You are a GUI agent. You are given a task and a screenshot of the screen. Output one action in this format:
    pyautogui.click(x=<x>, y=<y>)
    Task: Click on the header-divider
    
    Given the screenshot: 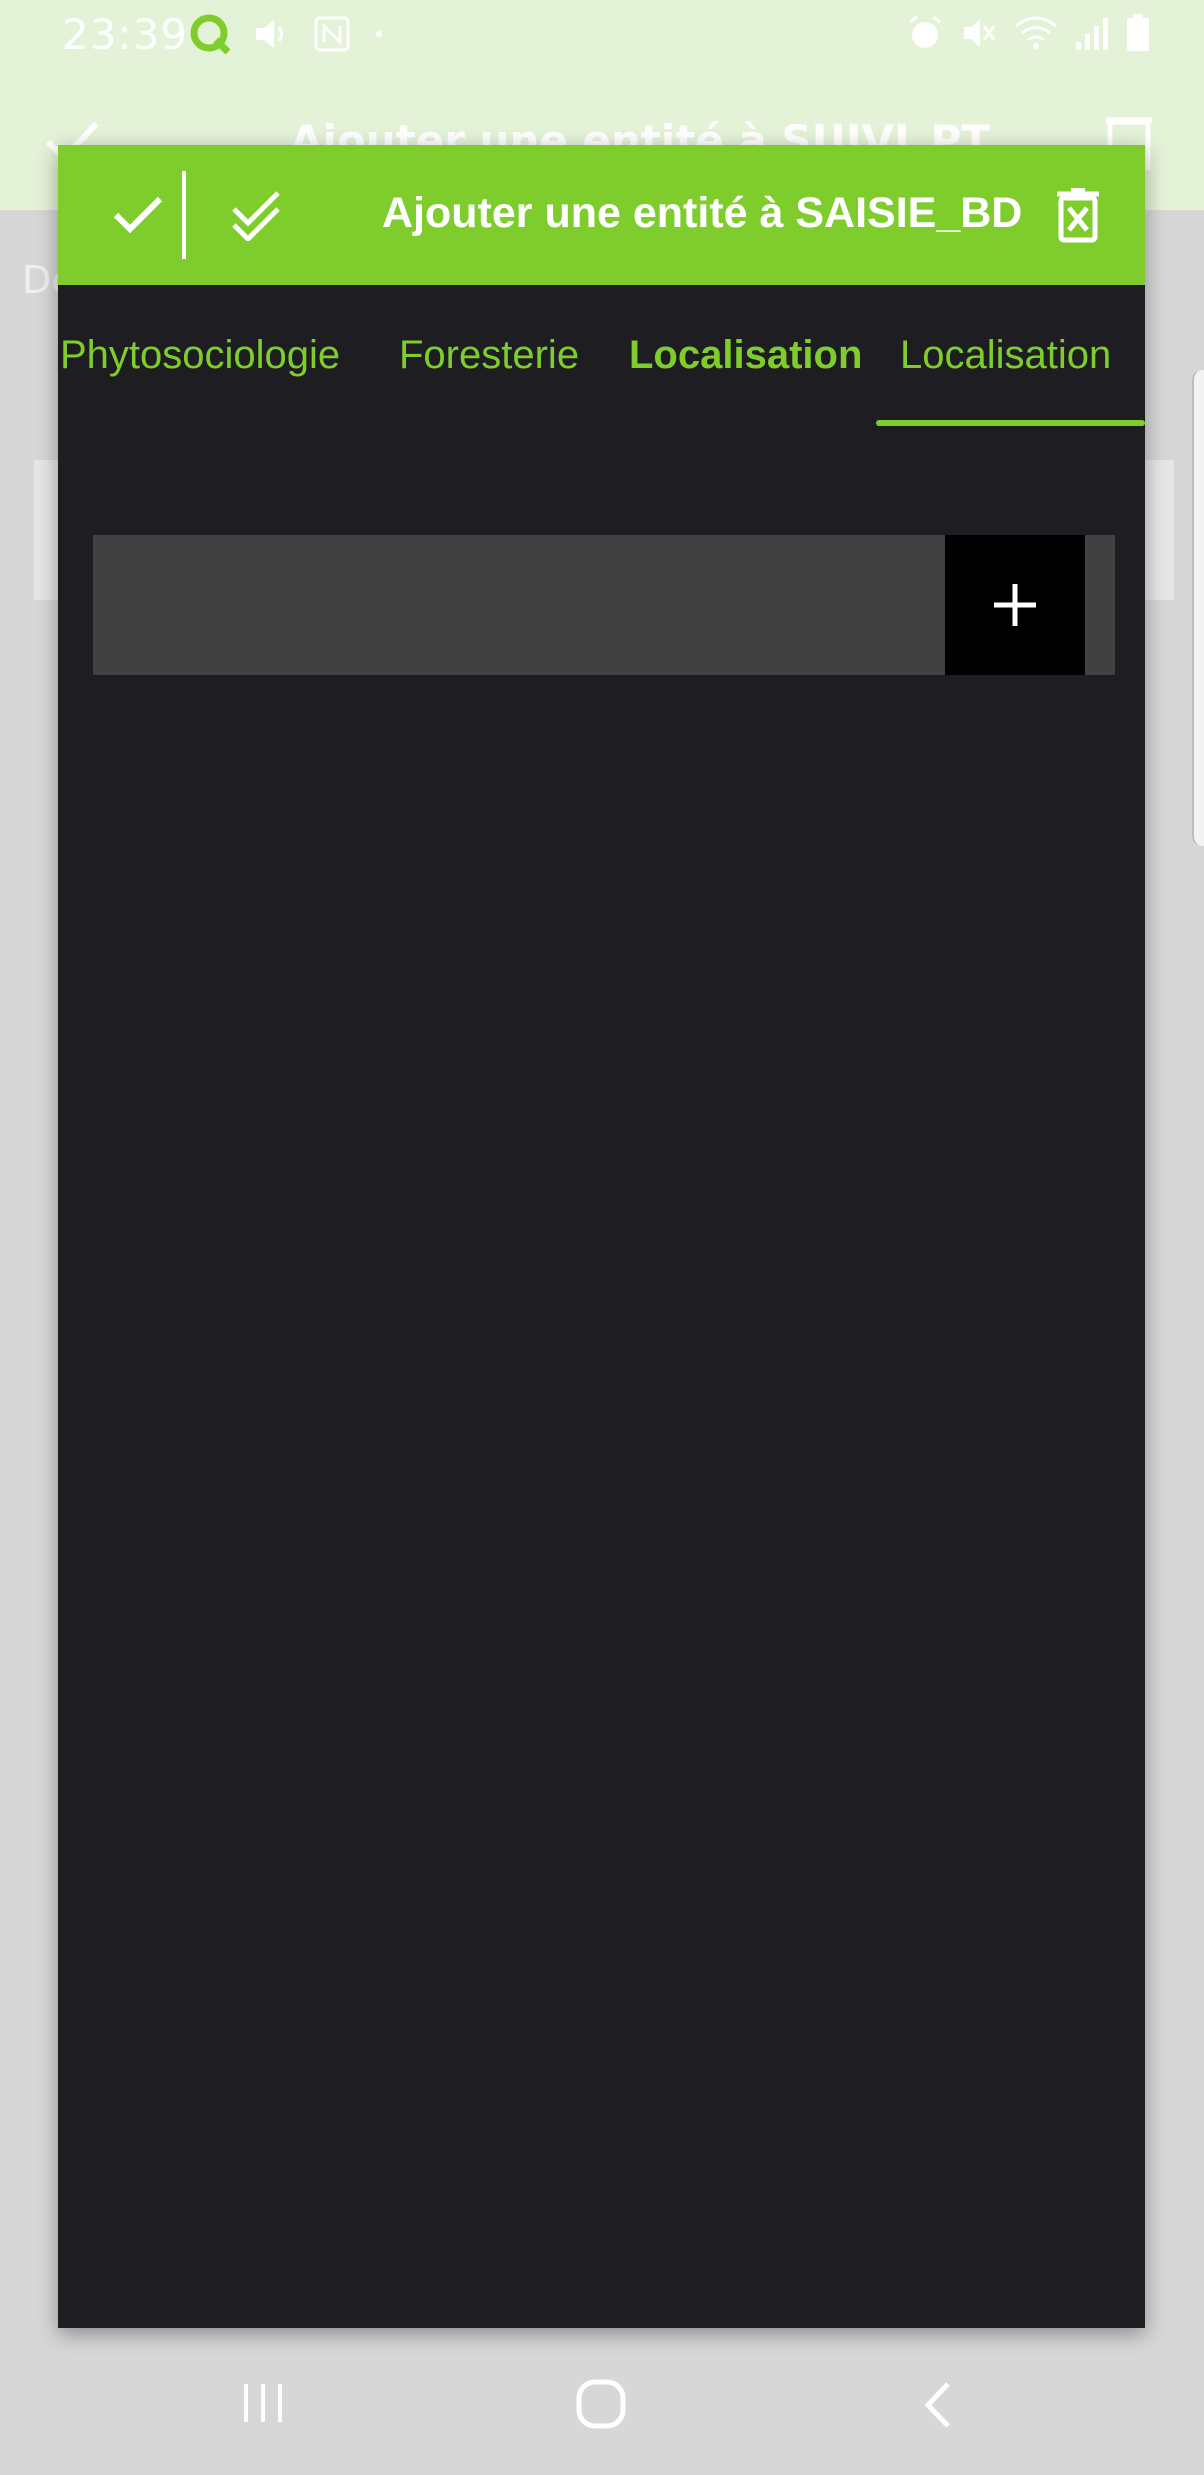 What is the action you would take?
    pyautogui.click(x=184, y=215)
    